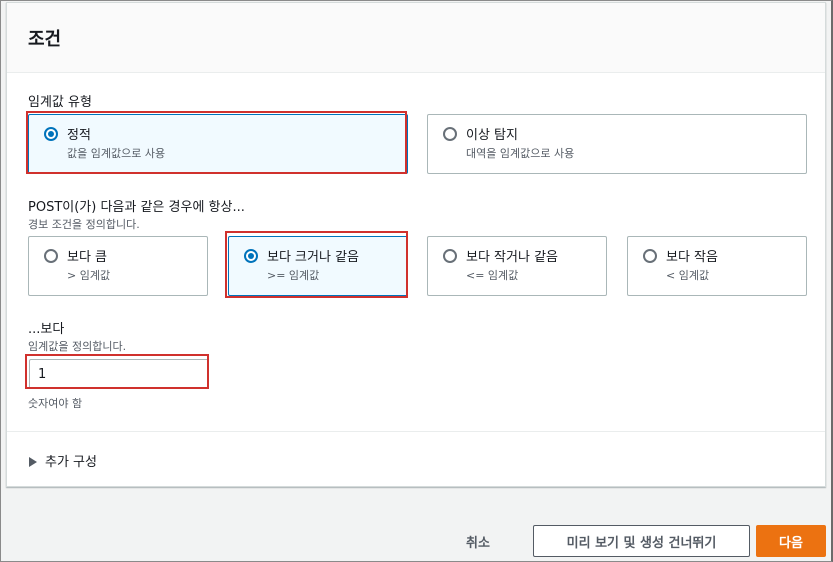 This screenshot has width=833, height=562. Describe the element at coordinates (55, 403) in the screenshot. I see `threshold-value-hint: 숫자여야 함` at that location.